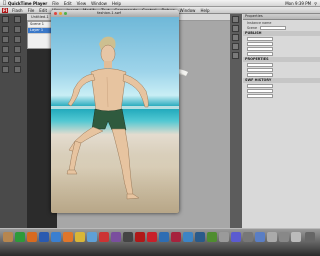  What do you see at coordinates (5, 19) in the screenshot?
I see `selection-tool-icon` at bounding box center [5, 19].